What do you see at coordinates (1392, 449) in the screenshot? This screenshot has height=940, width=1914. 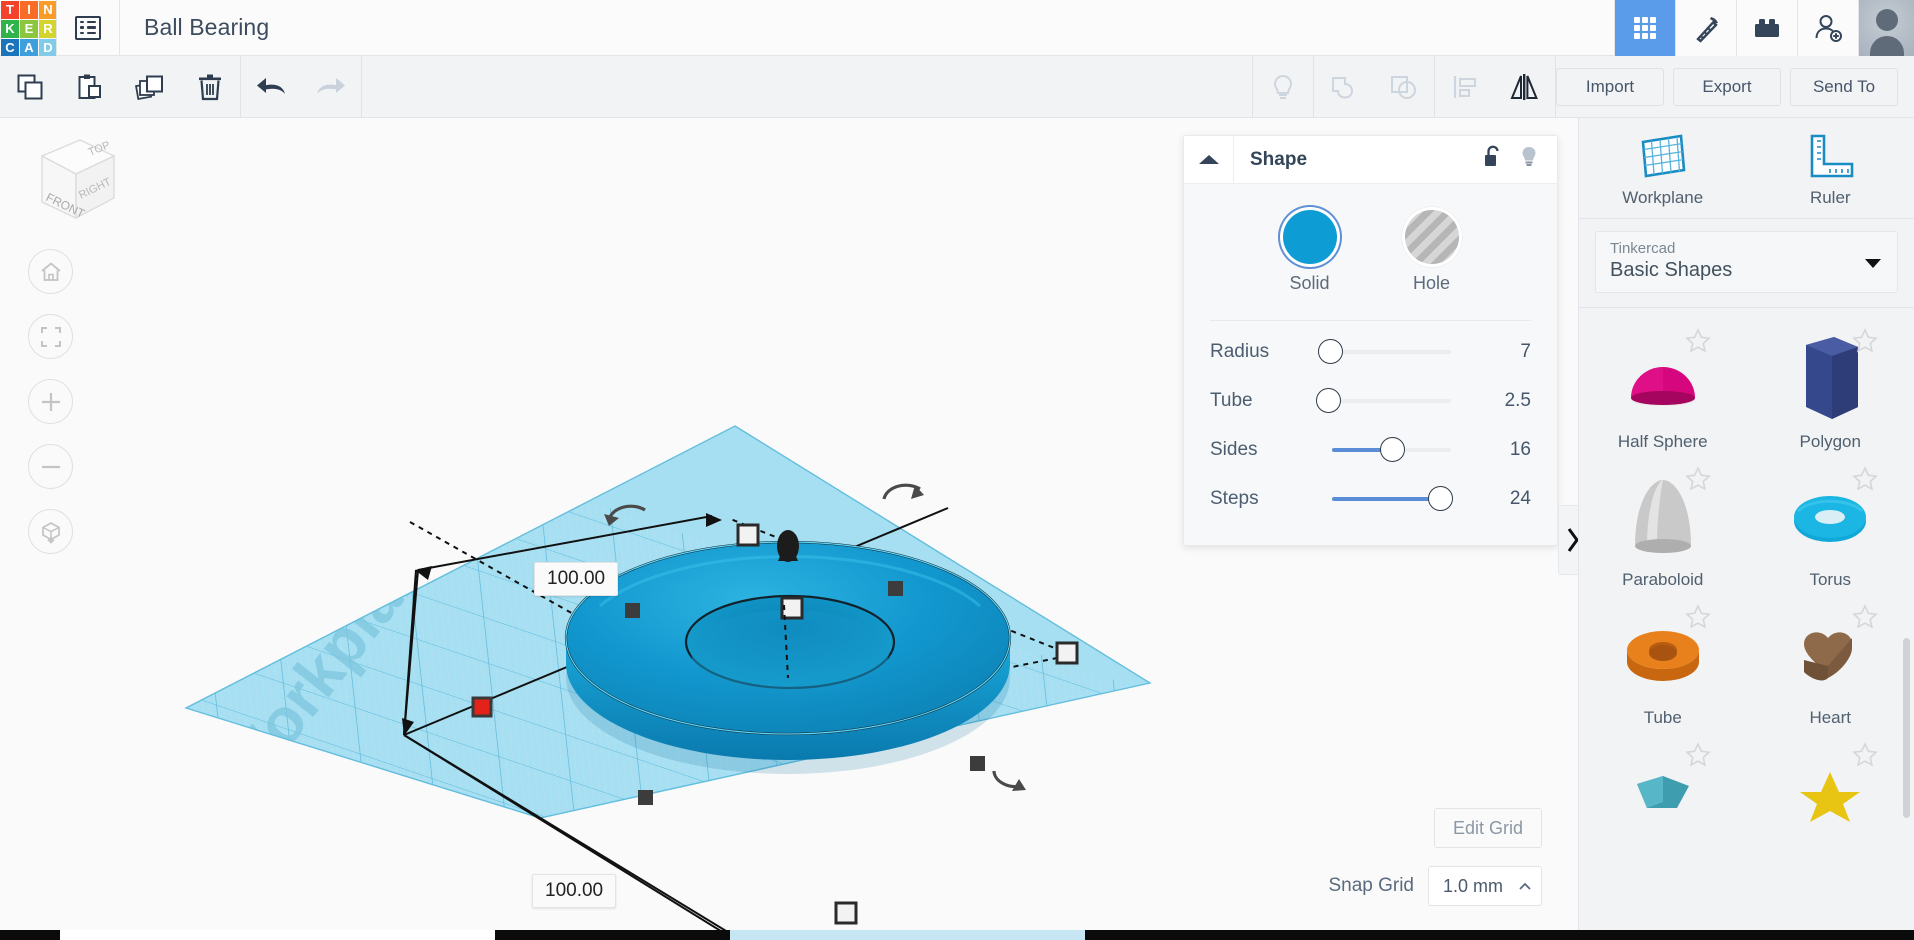 I see `sides-slider-knob` at bounding box center [1392, 449].